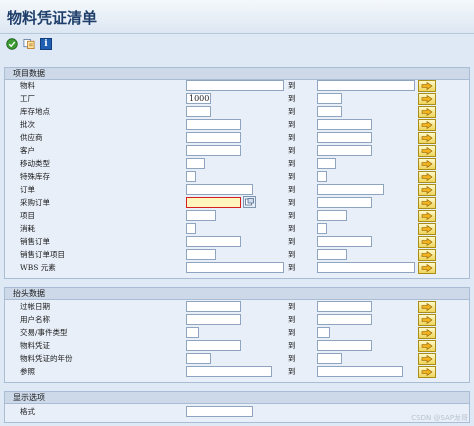 The image size is (474, 426). I want to click on info-icon: i, so click(46, 44).